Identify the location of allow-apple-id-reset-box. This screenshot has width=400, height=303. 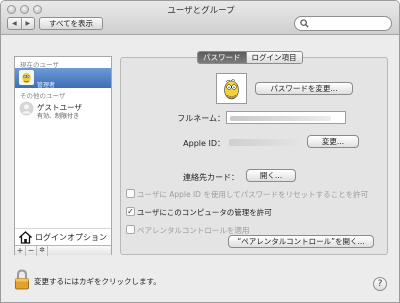
(130, 193).